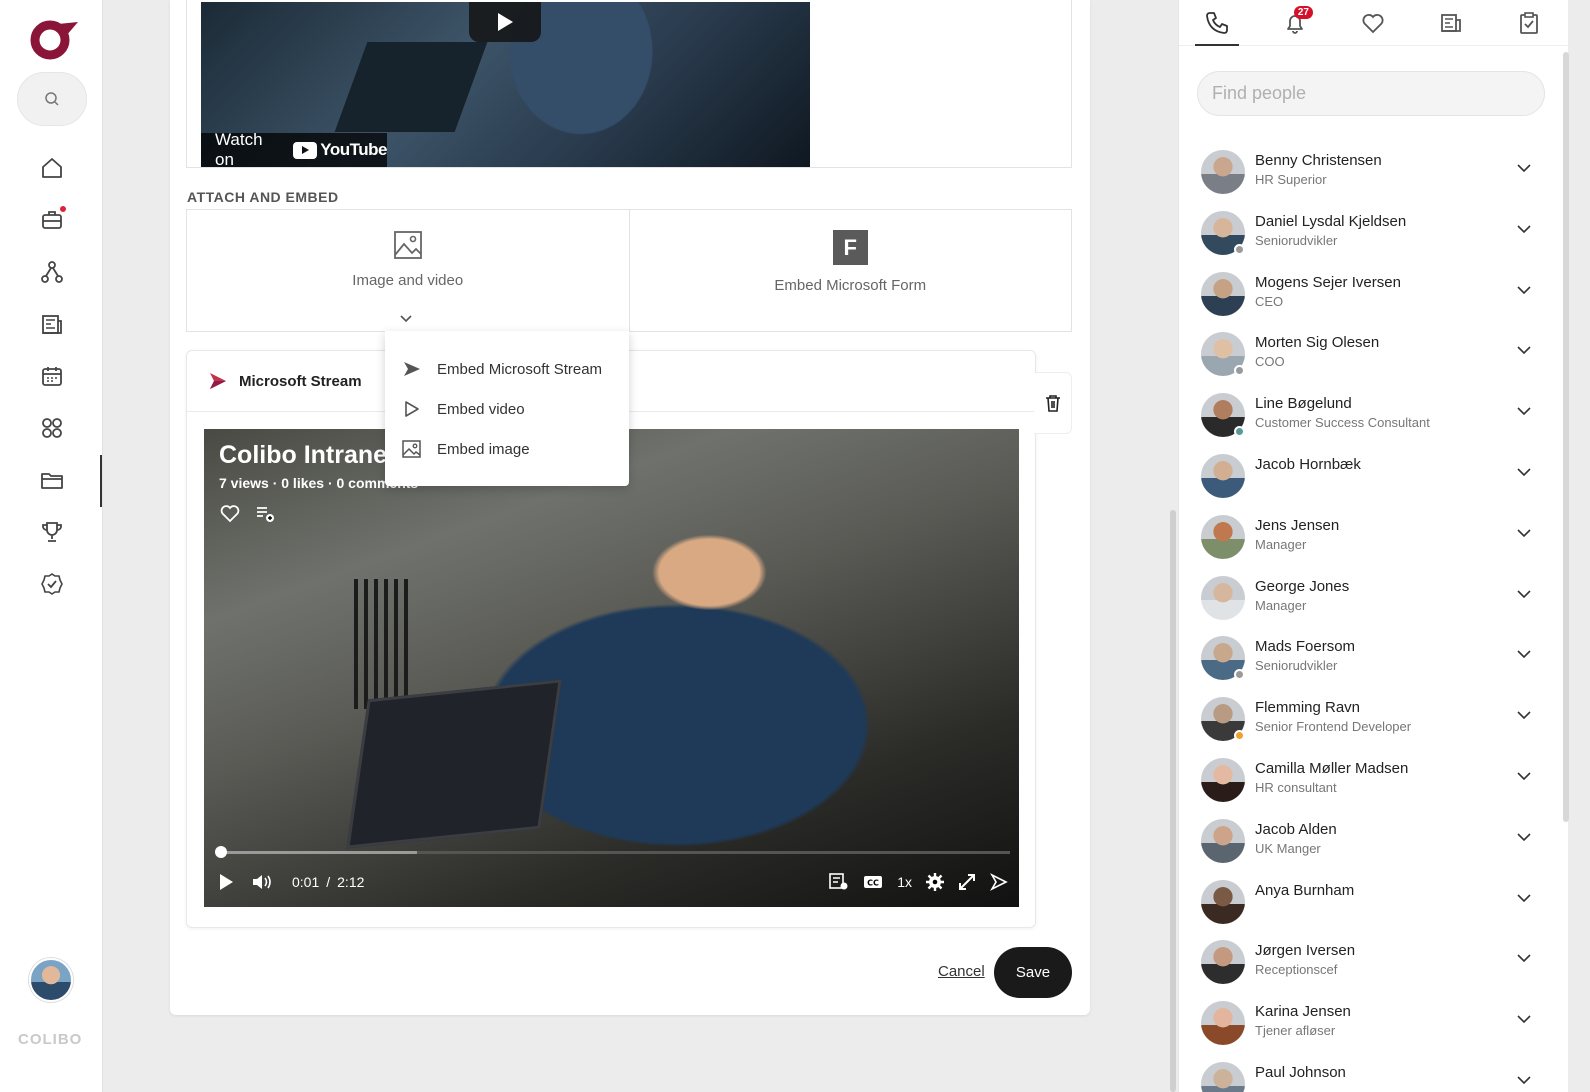  I want to click on nav-files, so click(52, 480).